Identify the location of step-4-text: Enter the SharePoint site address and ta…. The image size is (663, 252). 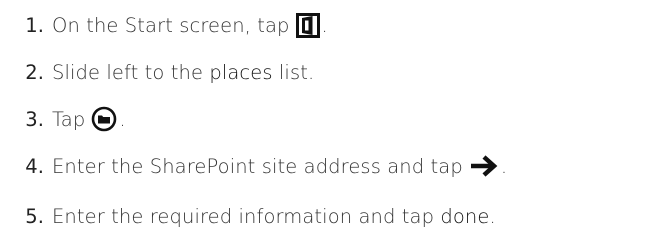
(257, 166).